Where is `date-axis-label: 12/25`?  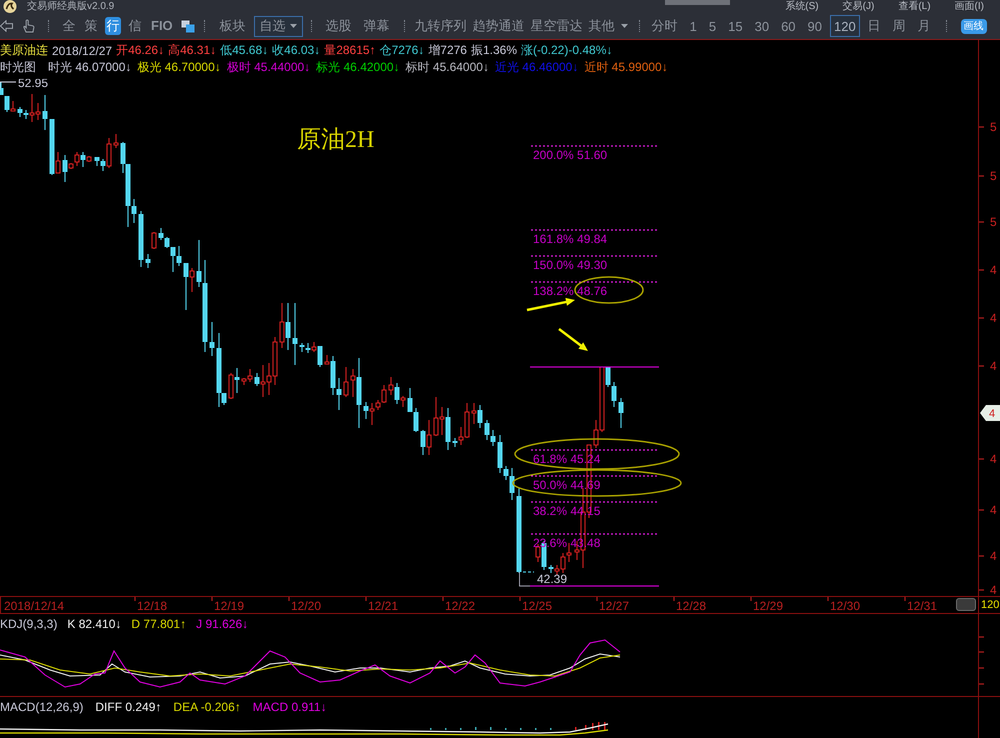 date-axis-label: 12/25 is located at coordinates (537, 606).